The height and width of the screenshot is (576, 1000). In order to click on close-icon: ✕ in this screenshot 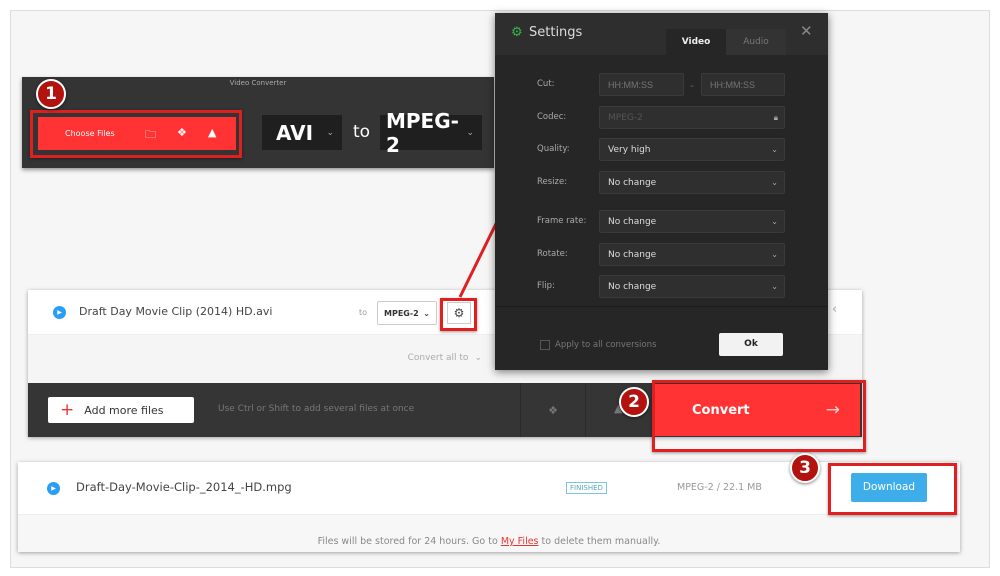, I will do `click(806, 31)`.